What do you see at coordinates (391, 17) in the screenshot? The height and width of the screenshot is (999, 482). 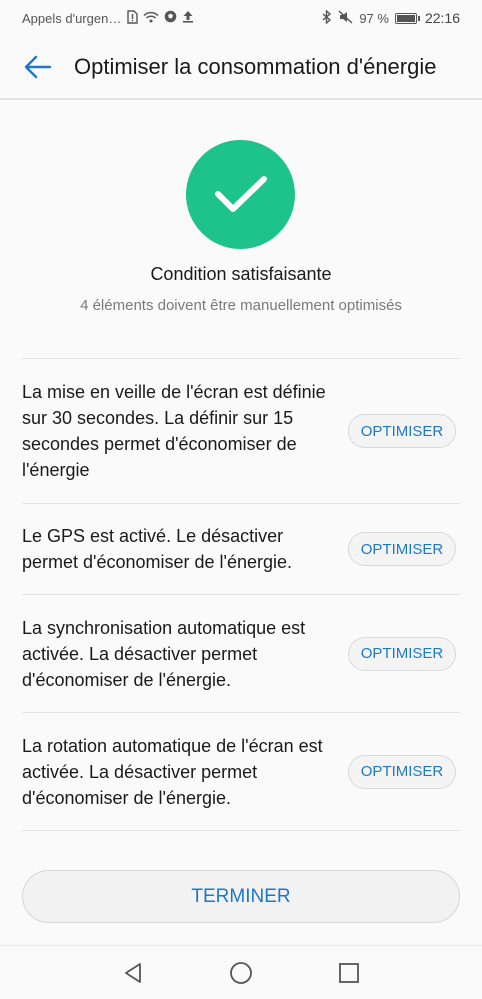 I see `status-right: 97 % 22:16` at bounding box center [391, 17].